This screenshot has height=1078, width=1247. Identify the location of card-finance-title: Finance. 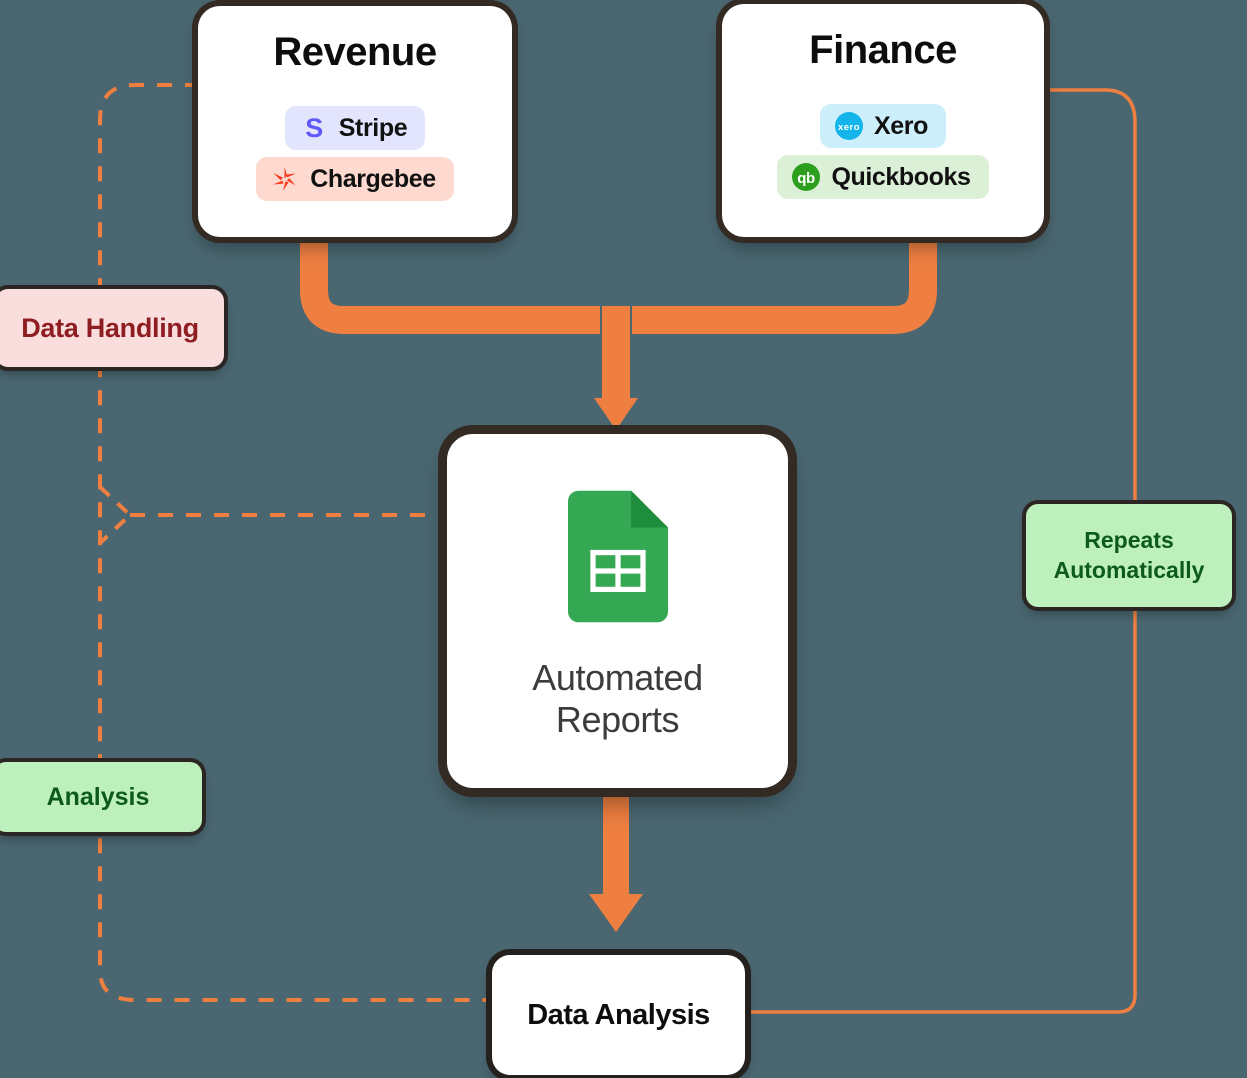
(883, 50).